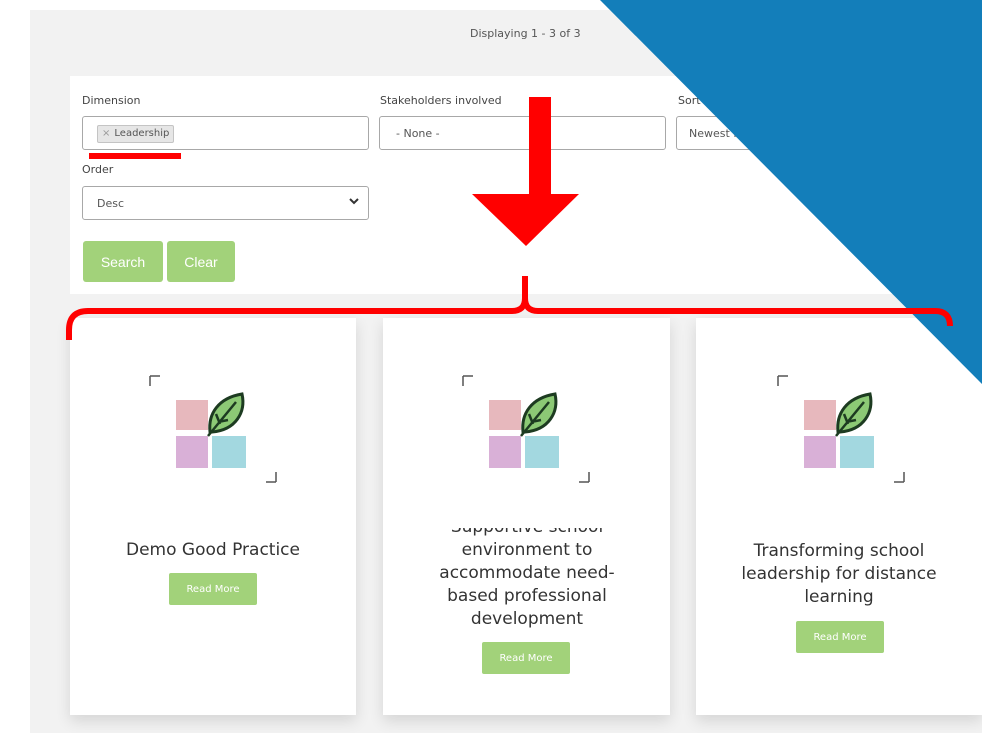 The width and height of the screenshot is (982, 733). I want to click on stakeholders-label: Stakeholders involved, so click(441, 100).